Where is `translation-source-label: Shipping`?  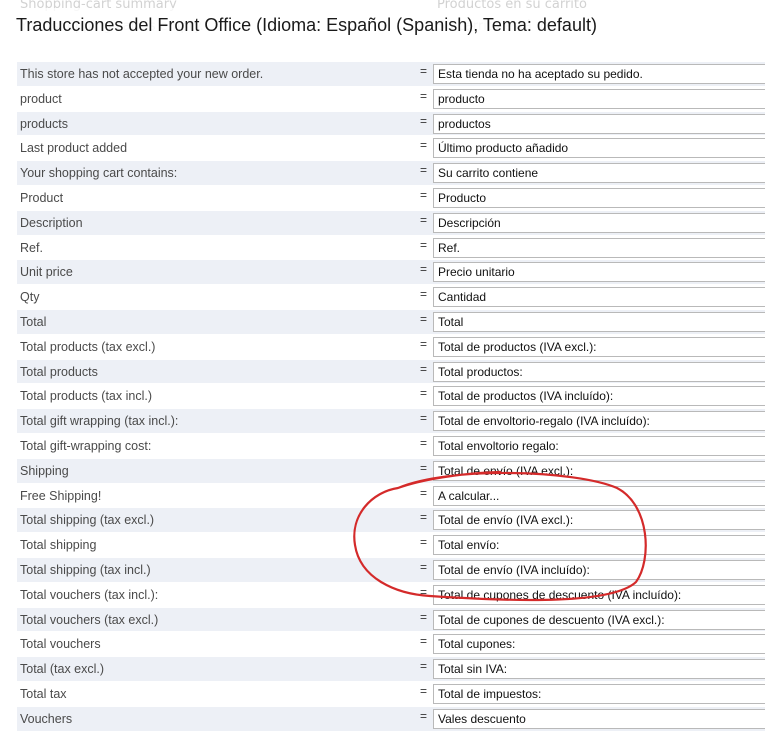 translation-source-label: Shipping is located at coordinates (44, 470).